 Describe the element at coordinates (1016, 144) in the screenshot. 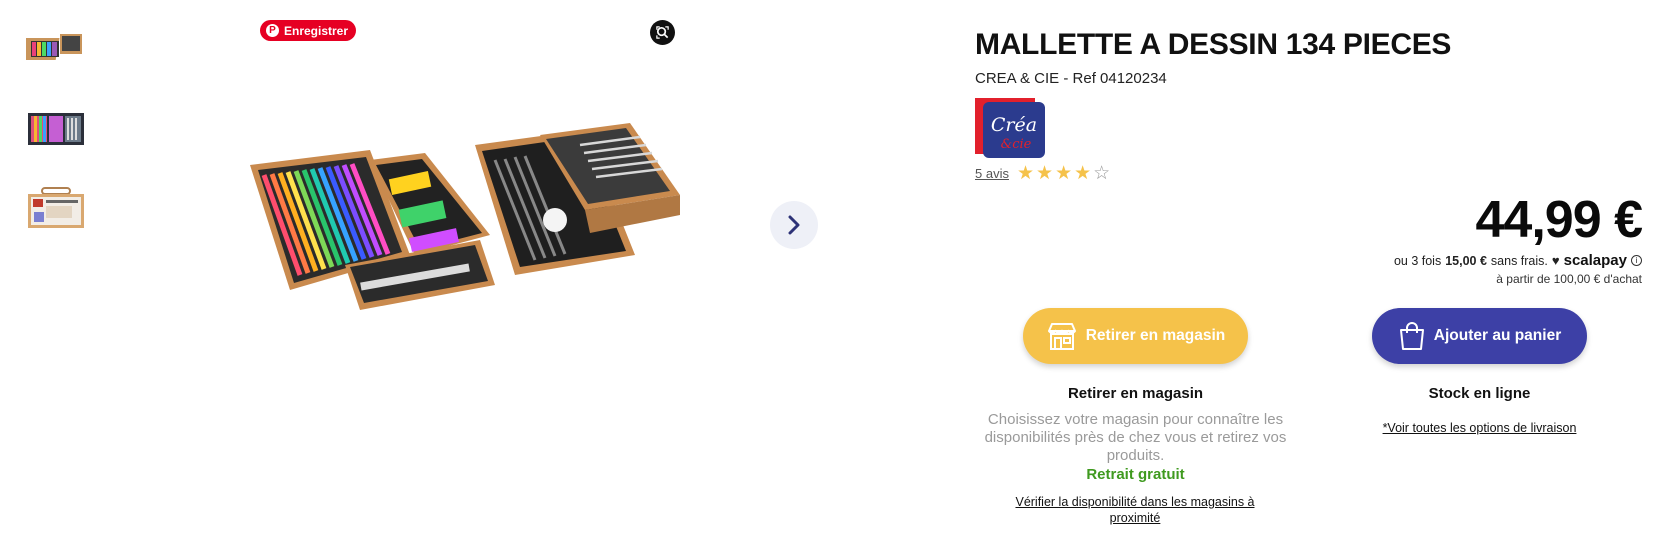

I see `svg-text: &cie` at that location.